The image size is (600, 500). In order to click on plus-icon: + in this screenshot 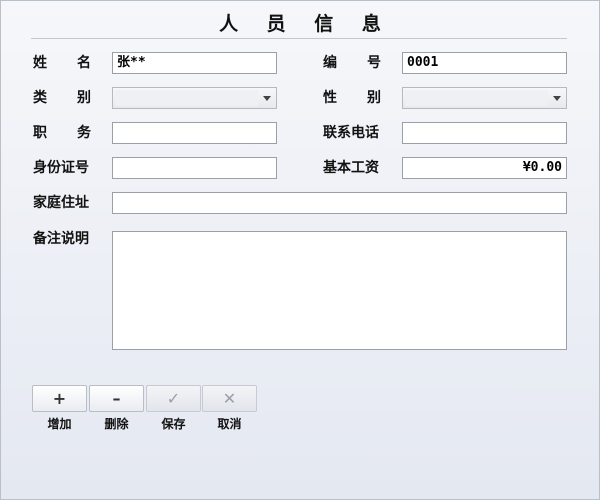, I will do `click(59, 398)`.